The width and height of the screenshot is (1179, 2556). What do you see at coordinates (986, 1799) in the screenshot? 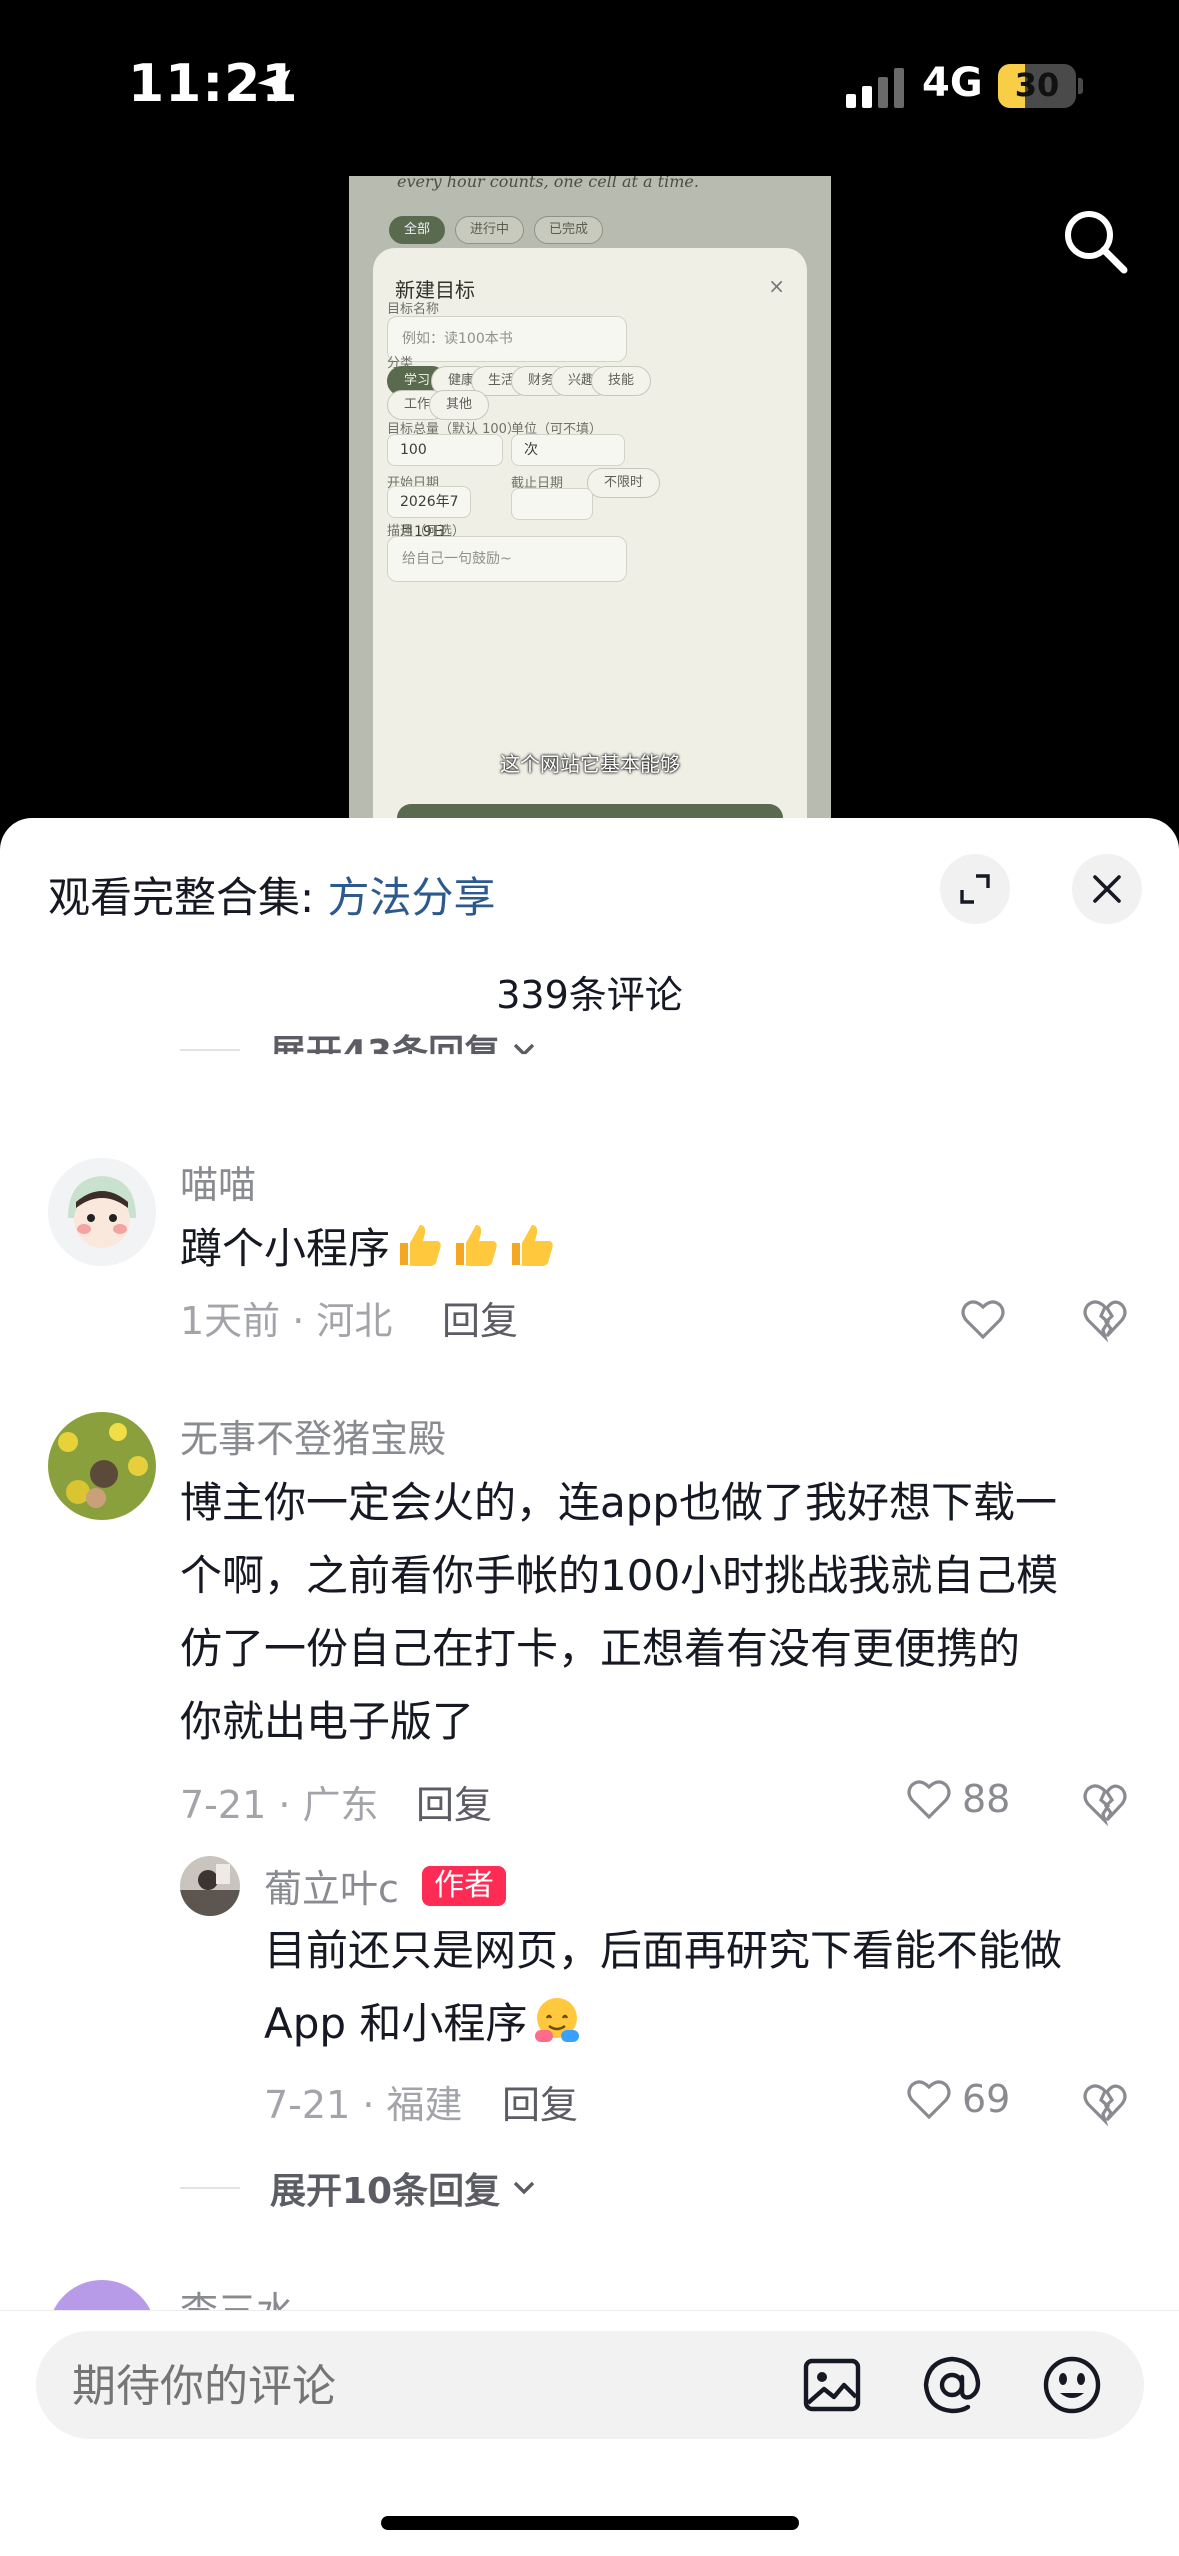
I see `like-count: 88` at bounding box center [986, 1799].